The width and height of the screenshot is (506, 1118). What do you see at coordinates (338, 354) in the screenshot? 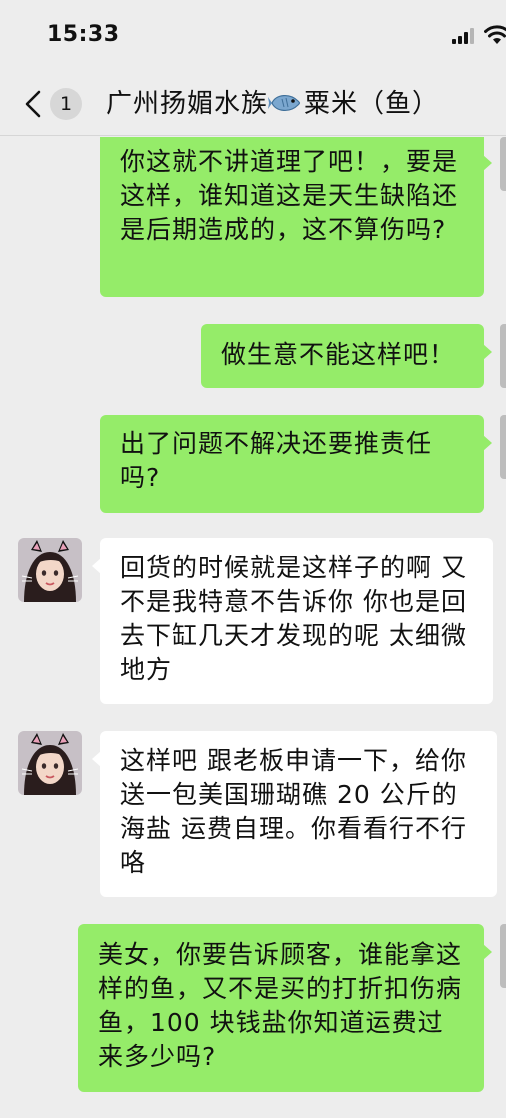
I see `message-text: 做生意不能这样吧！` at bounding box center [338, 354].